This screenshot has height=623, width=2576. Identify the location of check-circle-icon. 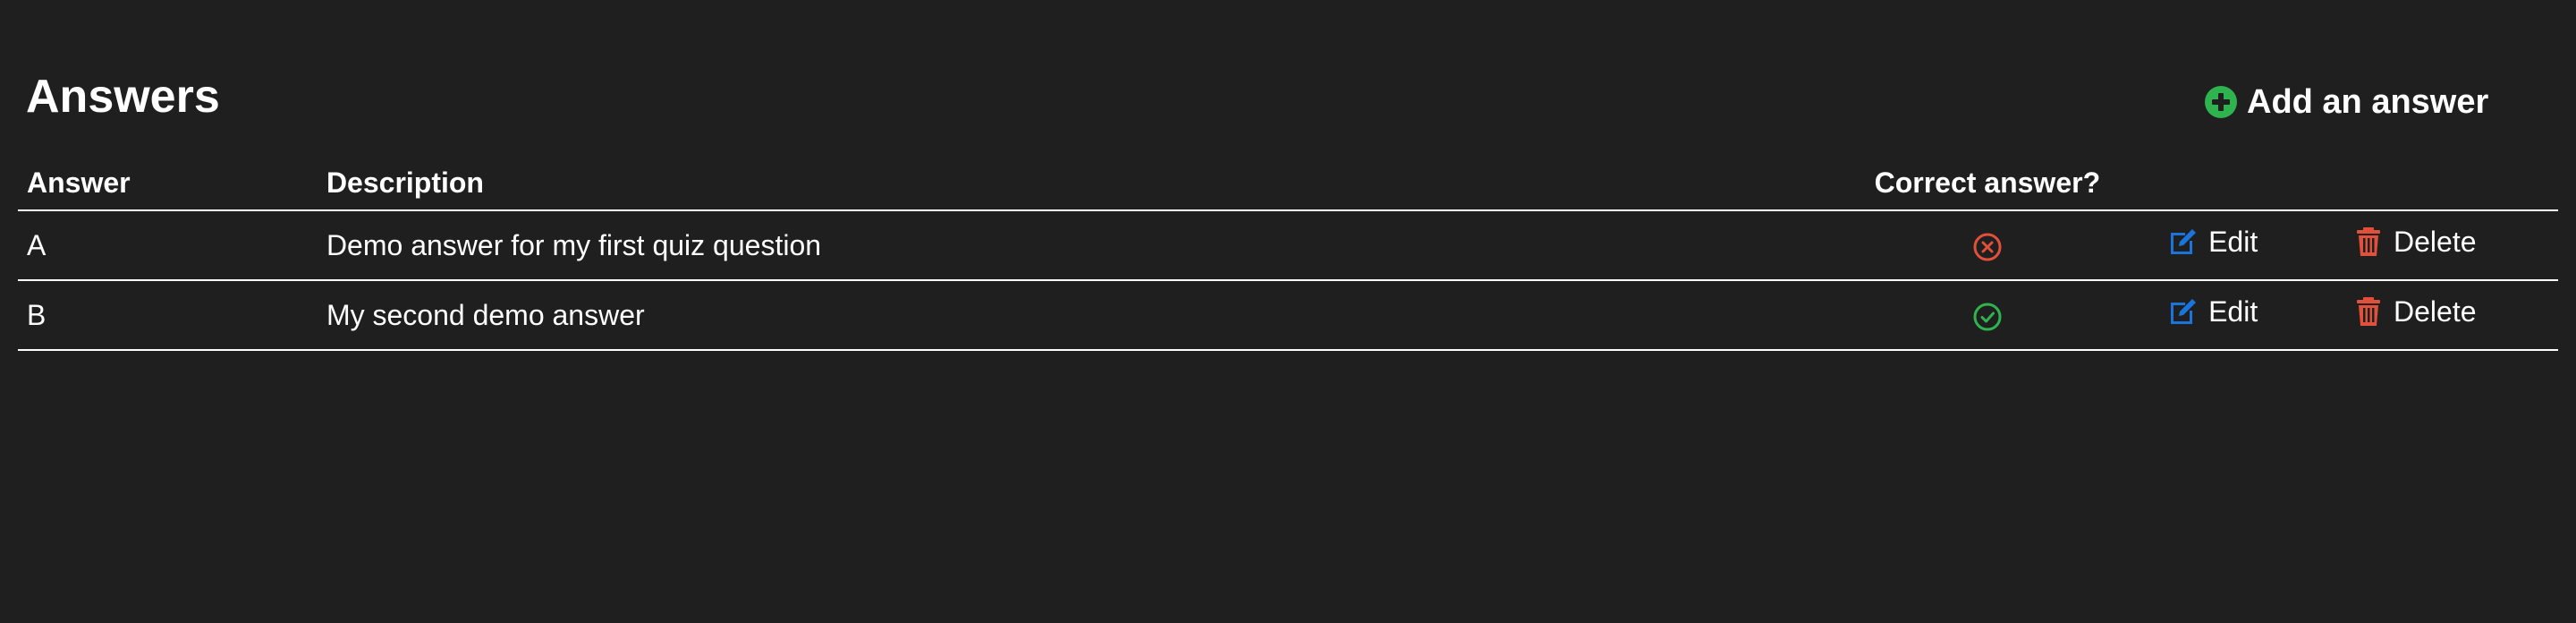
(1987, 317).